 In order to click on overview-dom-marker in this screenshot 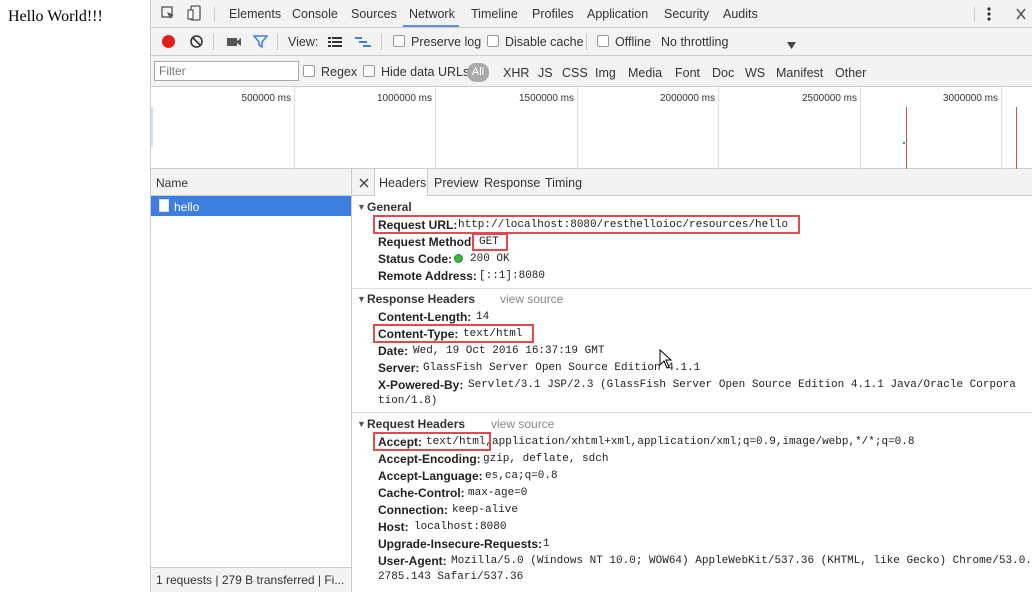, I will do `click(906, 138)`.